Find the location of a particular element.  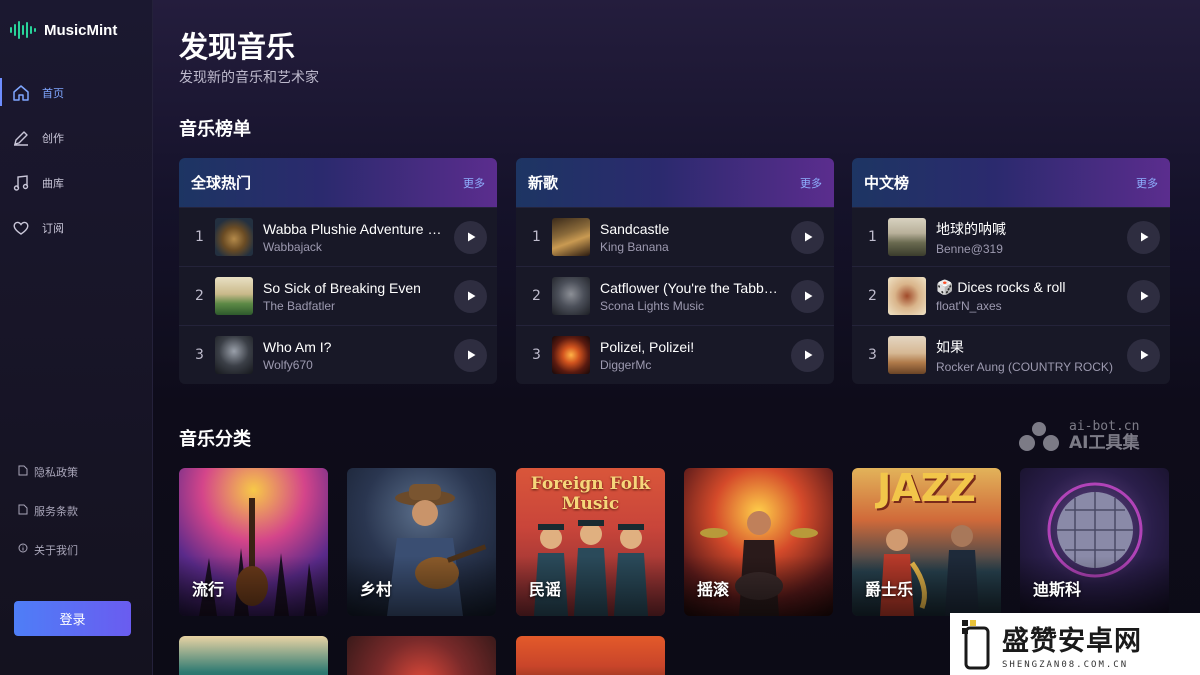

genre-card-jazz: JAZZ 爵士乐 is located at coordinates (926, 542).